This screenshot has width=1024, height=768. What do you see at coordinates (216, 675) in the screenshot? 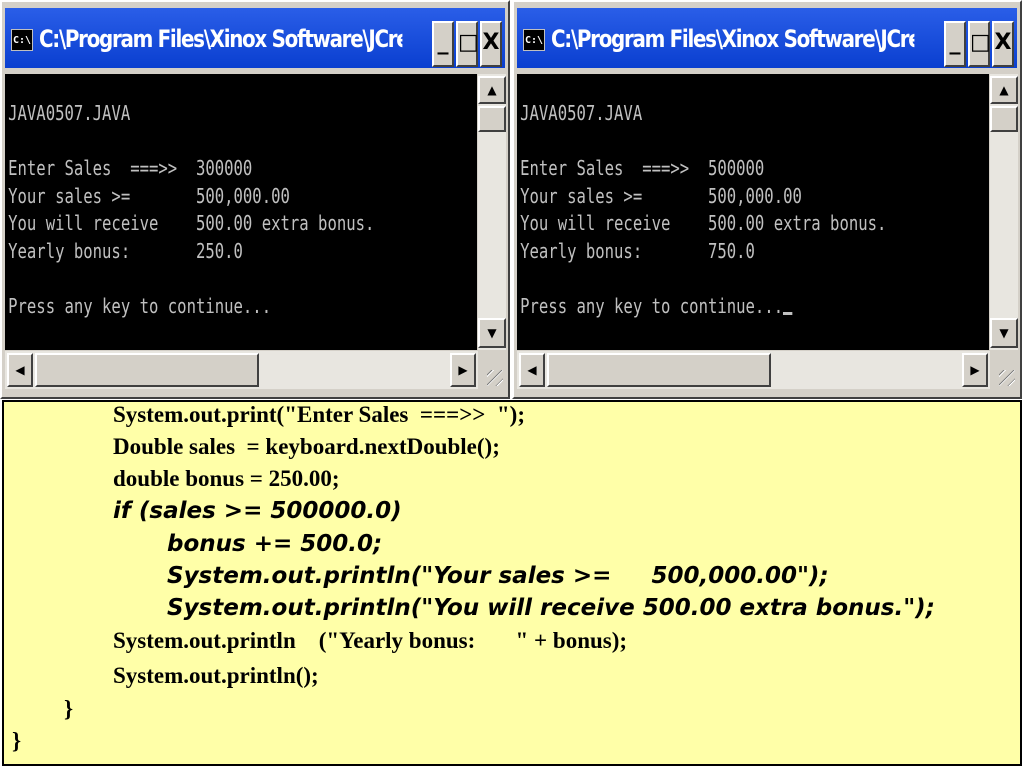
I see `code-line: System.out.println();` at bounding box center [216, 675].